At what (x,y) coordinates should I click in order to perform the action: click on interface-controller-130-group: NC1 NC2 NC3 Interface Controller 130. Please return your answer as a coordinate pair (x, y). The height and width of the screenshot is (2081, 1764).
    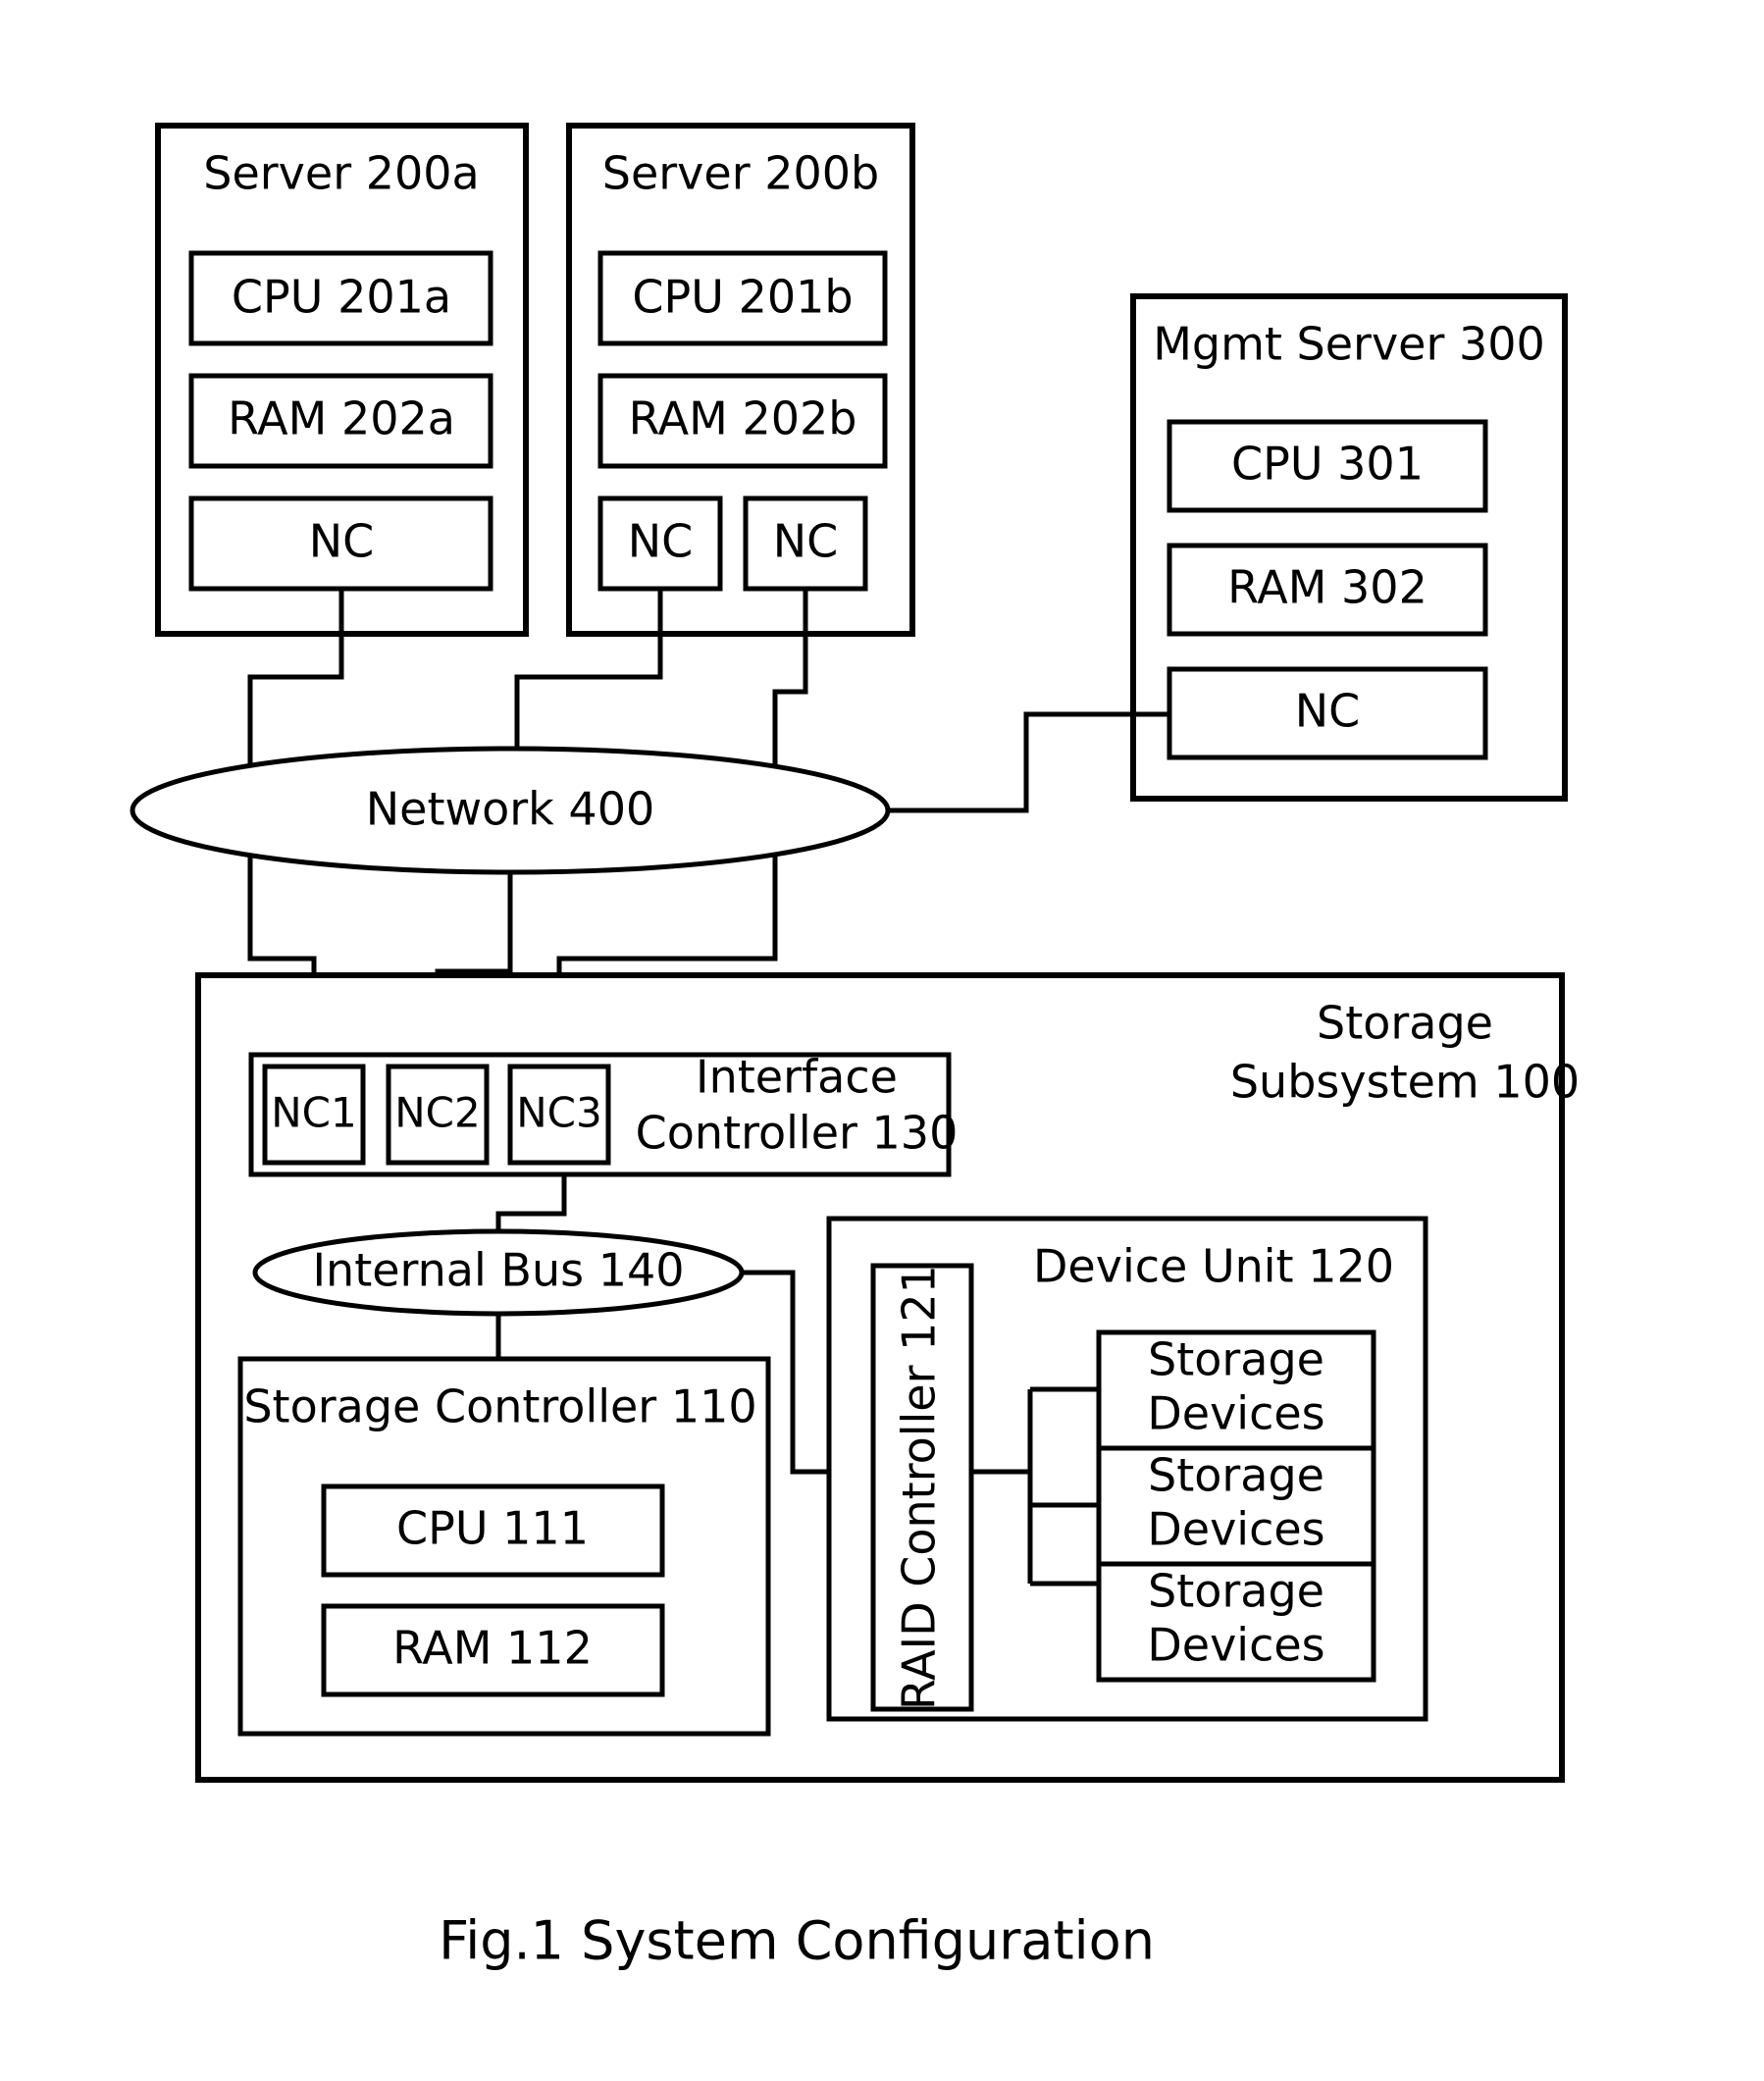
    Looking at the image, I should click on (603, 1114).